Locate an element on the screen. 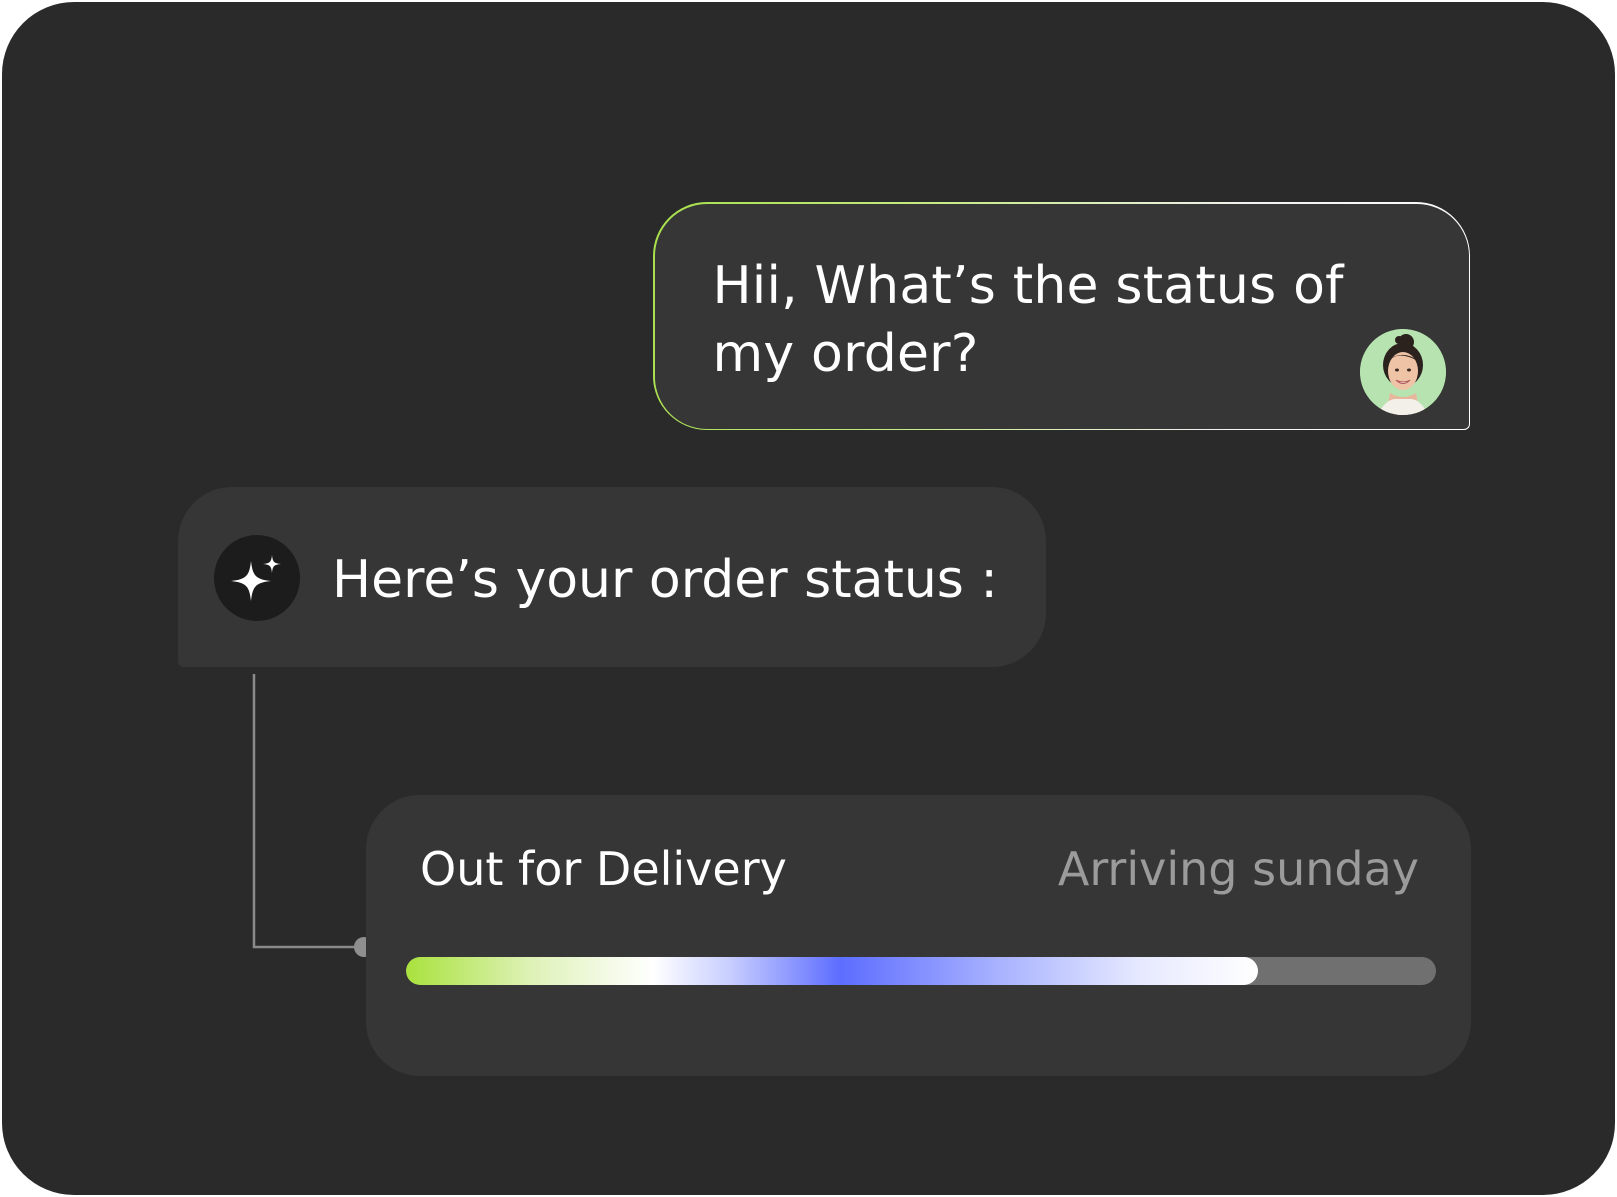  user-message-body: Hii, What’s the status of my order? is located at coordinates (1061, 316).